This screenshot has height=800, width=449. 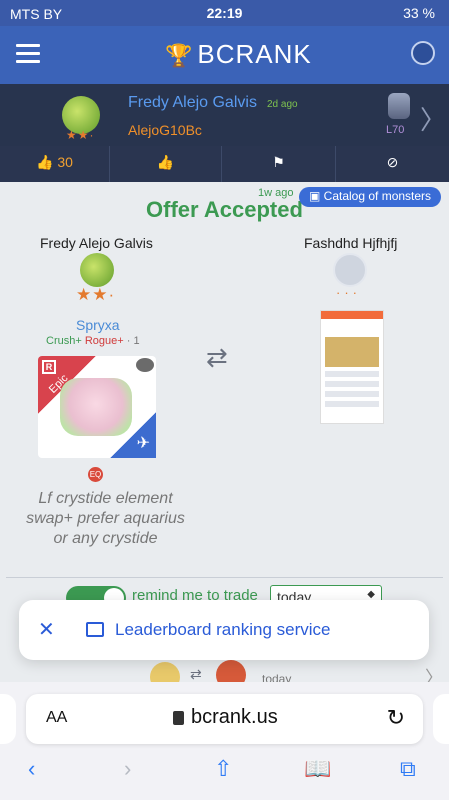 I want to click on eq-badge: EQ, so click(x=95, y=474).